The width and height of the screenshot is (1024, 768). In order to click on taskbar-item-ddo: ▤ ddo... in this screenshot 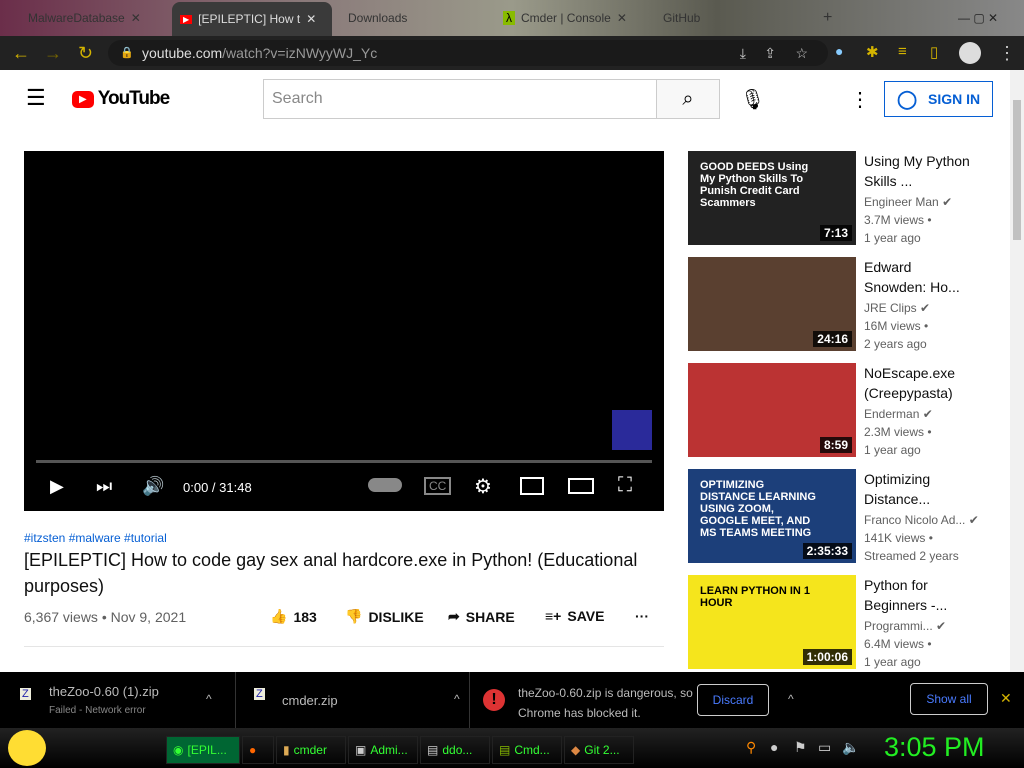, I will do `click(455, 750)`.